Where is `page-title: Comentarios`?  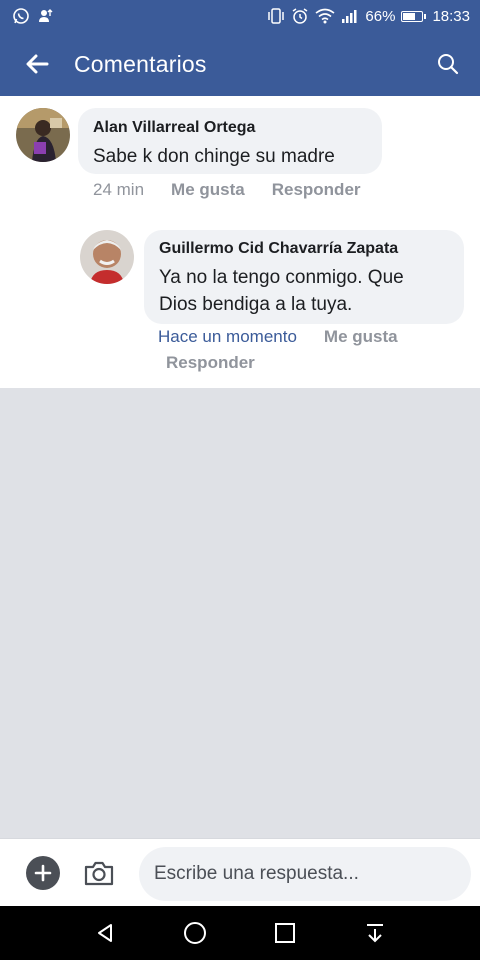 page-title: Comentarios is located at coordinates (140, 63).